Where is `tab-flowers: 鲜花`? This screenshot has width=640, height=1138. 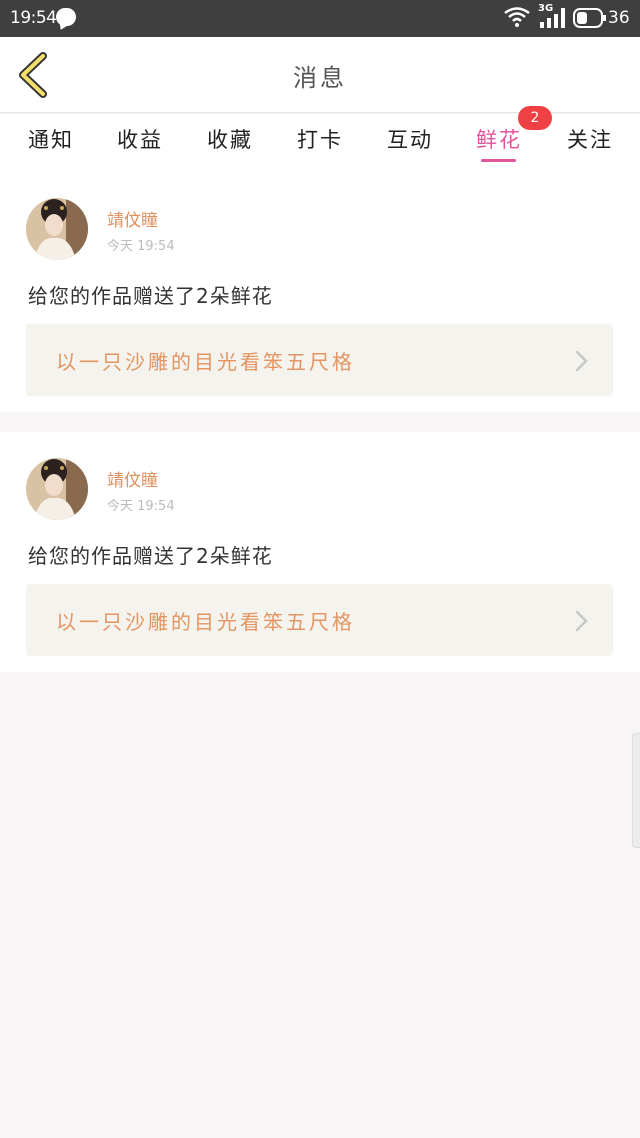 tab-flowers: 鲜花 is located at coordinates (499, 139).